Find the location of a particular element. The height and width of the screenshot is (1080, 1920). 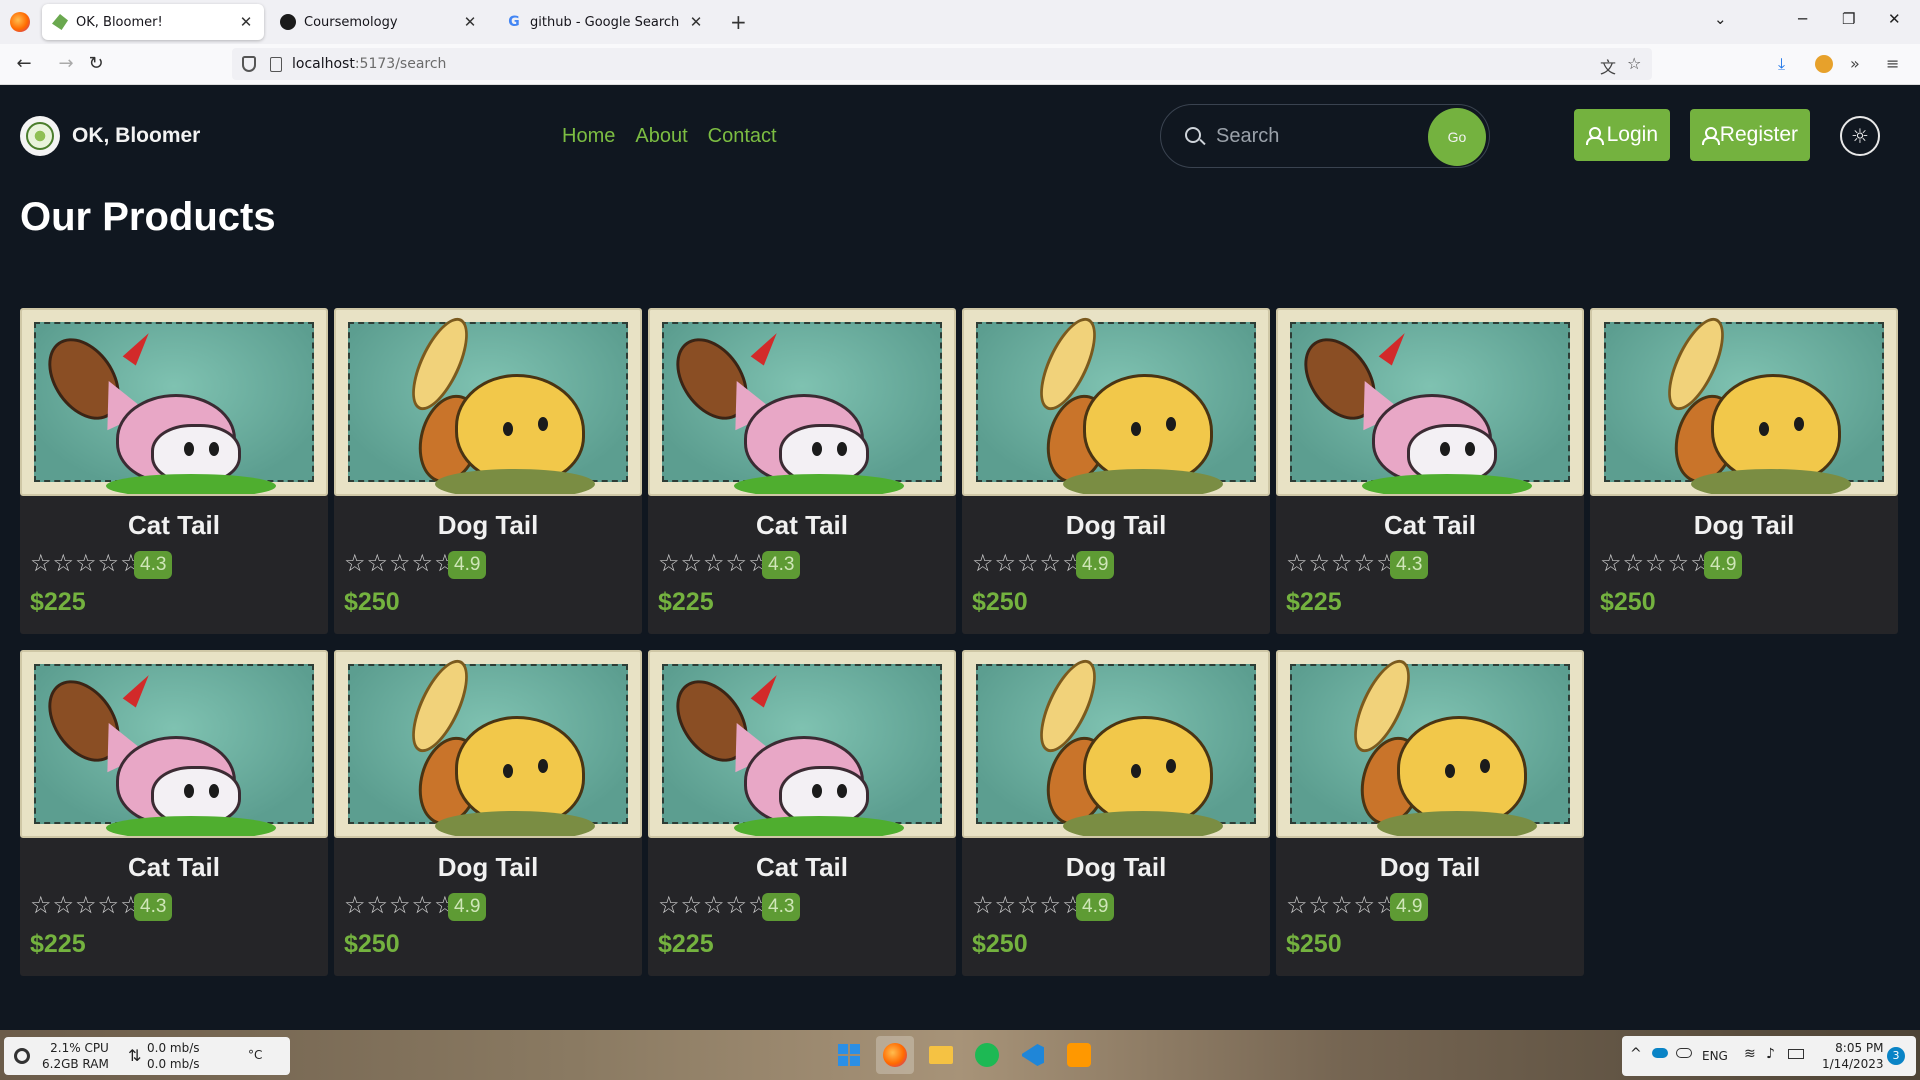

register-button: Register is located at coordinates (1750, 135).